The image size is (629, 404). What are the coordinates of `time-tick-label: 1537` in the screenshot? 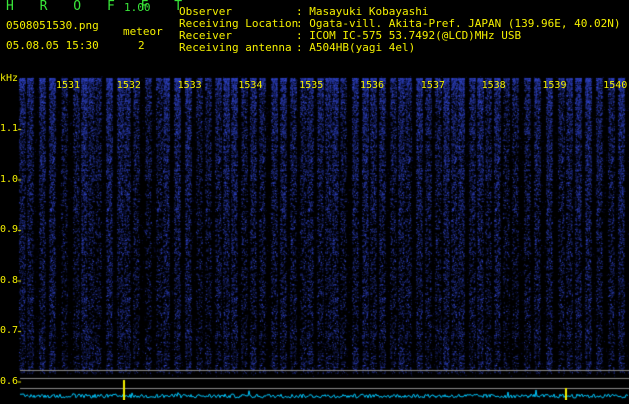 It's located at (432, 85).